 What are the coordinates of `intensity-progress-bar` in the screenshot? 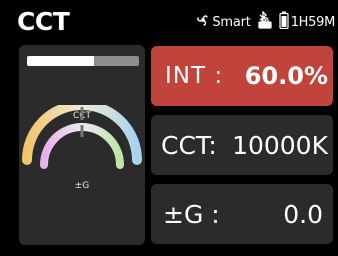 It's located at (83, 61).